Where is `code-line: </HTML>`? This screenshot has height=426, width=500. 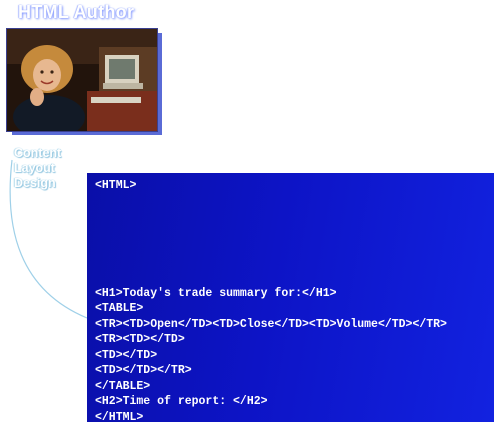 code-line: </HTML> is located at coordinates (119, 417).